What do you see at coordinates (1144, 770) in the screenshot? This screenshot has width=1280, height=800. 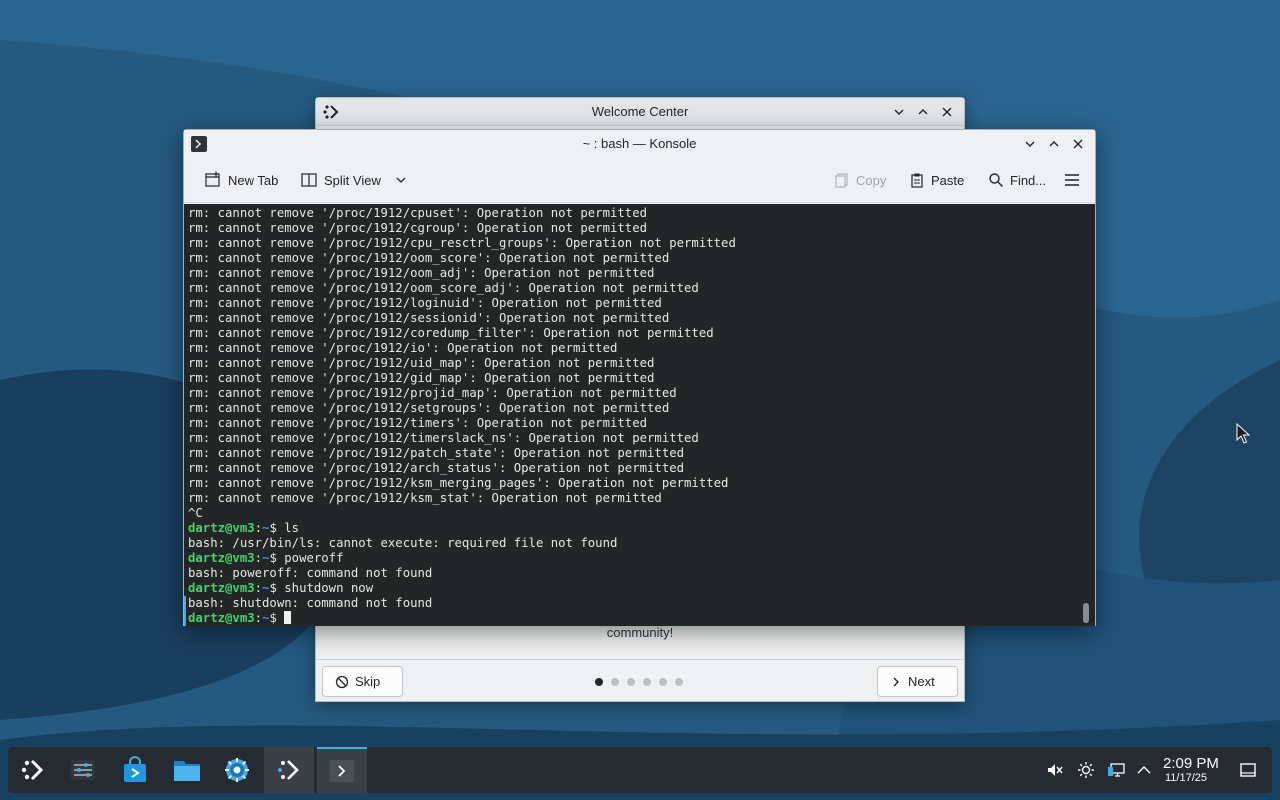 I see `show-hidden-tray-button` at bounding box center [1144, 770].